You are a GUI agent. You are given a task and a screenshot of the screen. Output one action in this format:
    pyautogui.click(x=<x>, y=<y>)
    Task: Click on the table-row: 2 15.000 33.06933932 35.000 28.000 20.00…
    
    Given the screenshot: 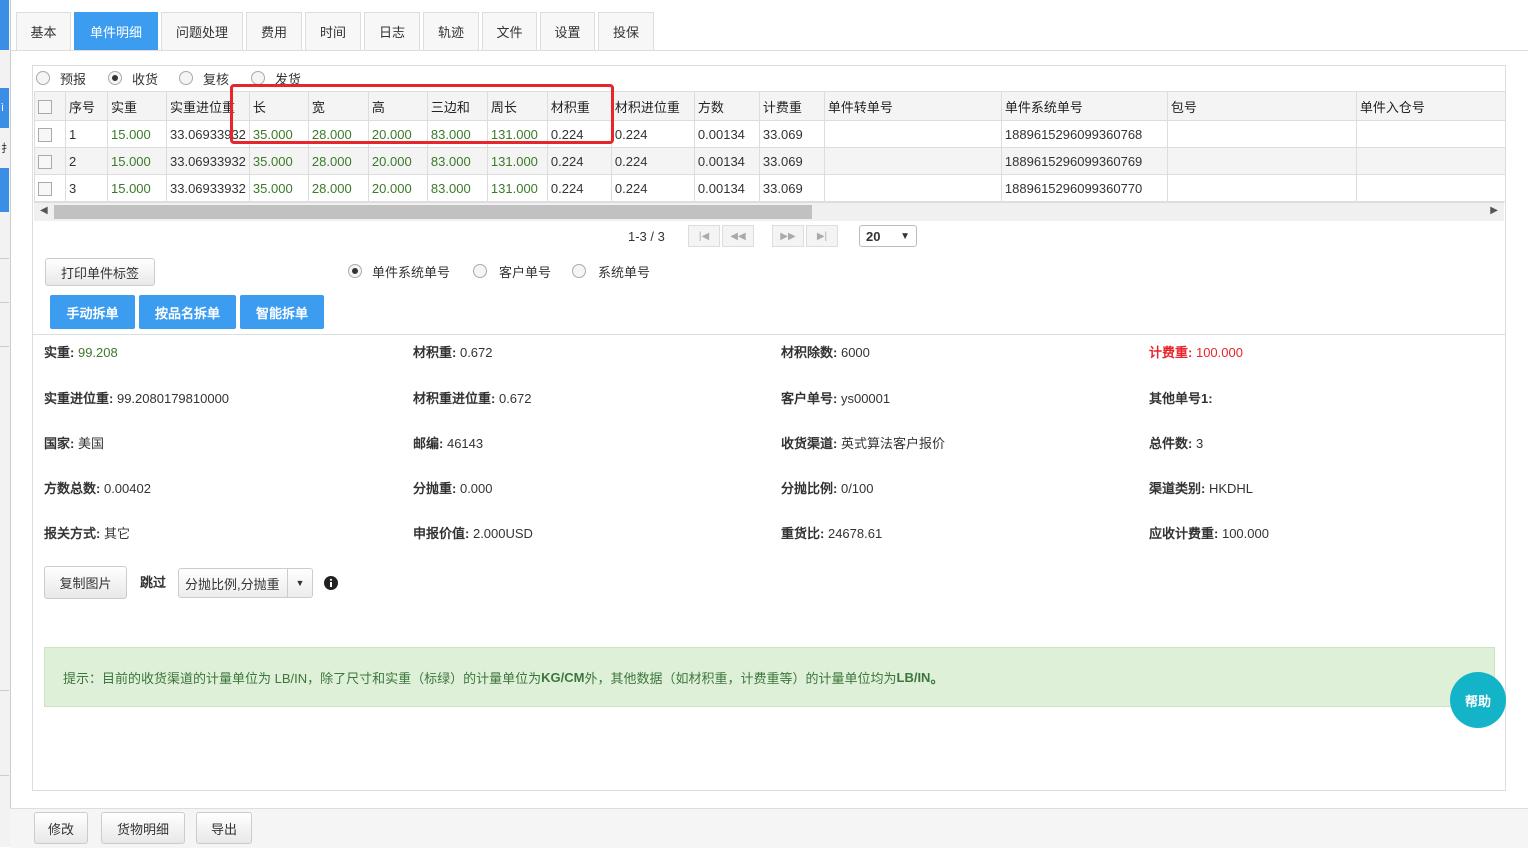 What is the action you would take?
    pyautogui.click(x=770, y=161)
    